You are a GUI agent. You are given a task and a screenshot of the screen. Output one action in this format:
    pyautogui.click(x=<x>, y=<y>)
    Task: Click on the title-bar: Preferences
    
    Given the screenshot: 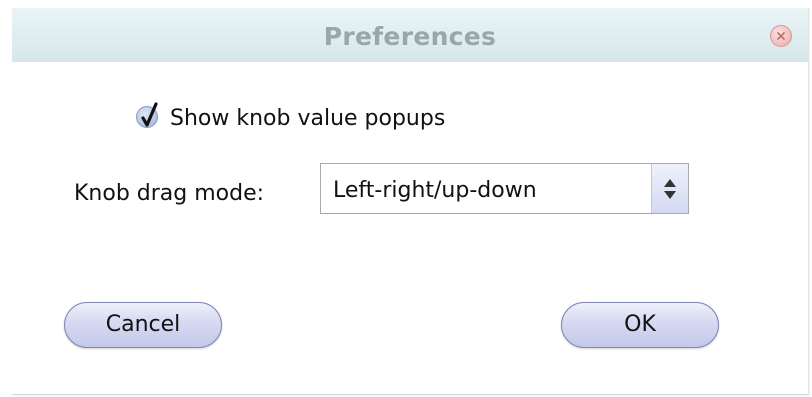 What is the action you would take?
    pyautogui.click(x=410, y=35)
    